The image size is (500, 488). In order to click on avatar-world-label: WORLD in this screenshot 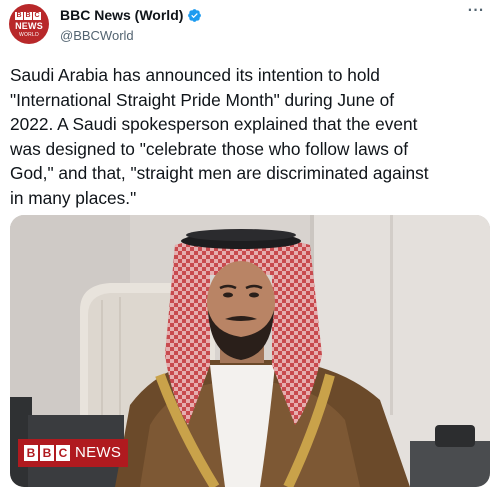, I will do `click(29, 35)`.